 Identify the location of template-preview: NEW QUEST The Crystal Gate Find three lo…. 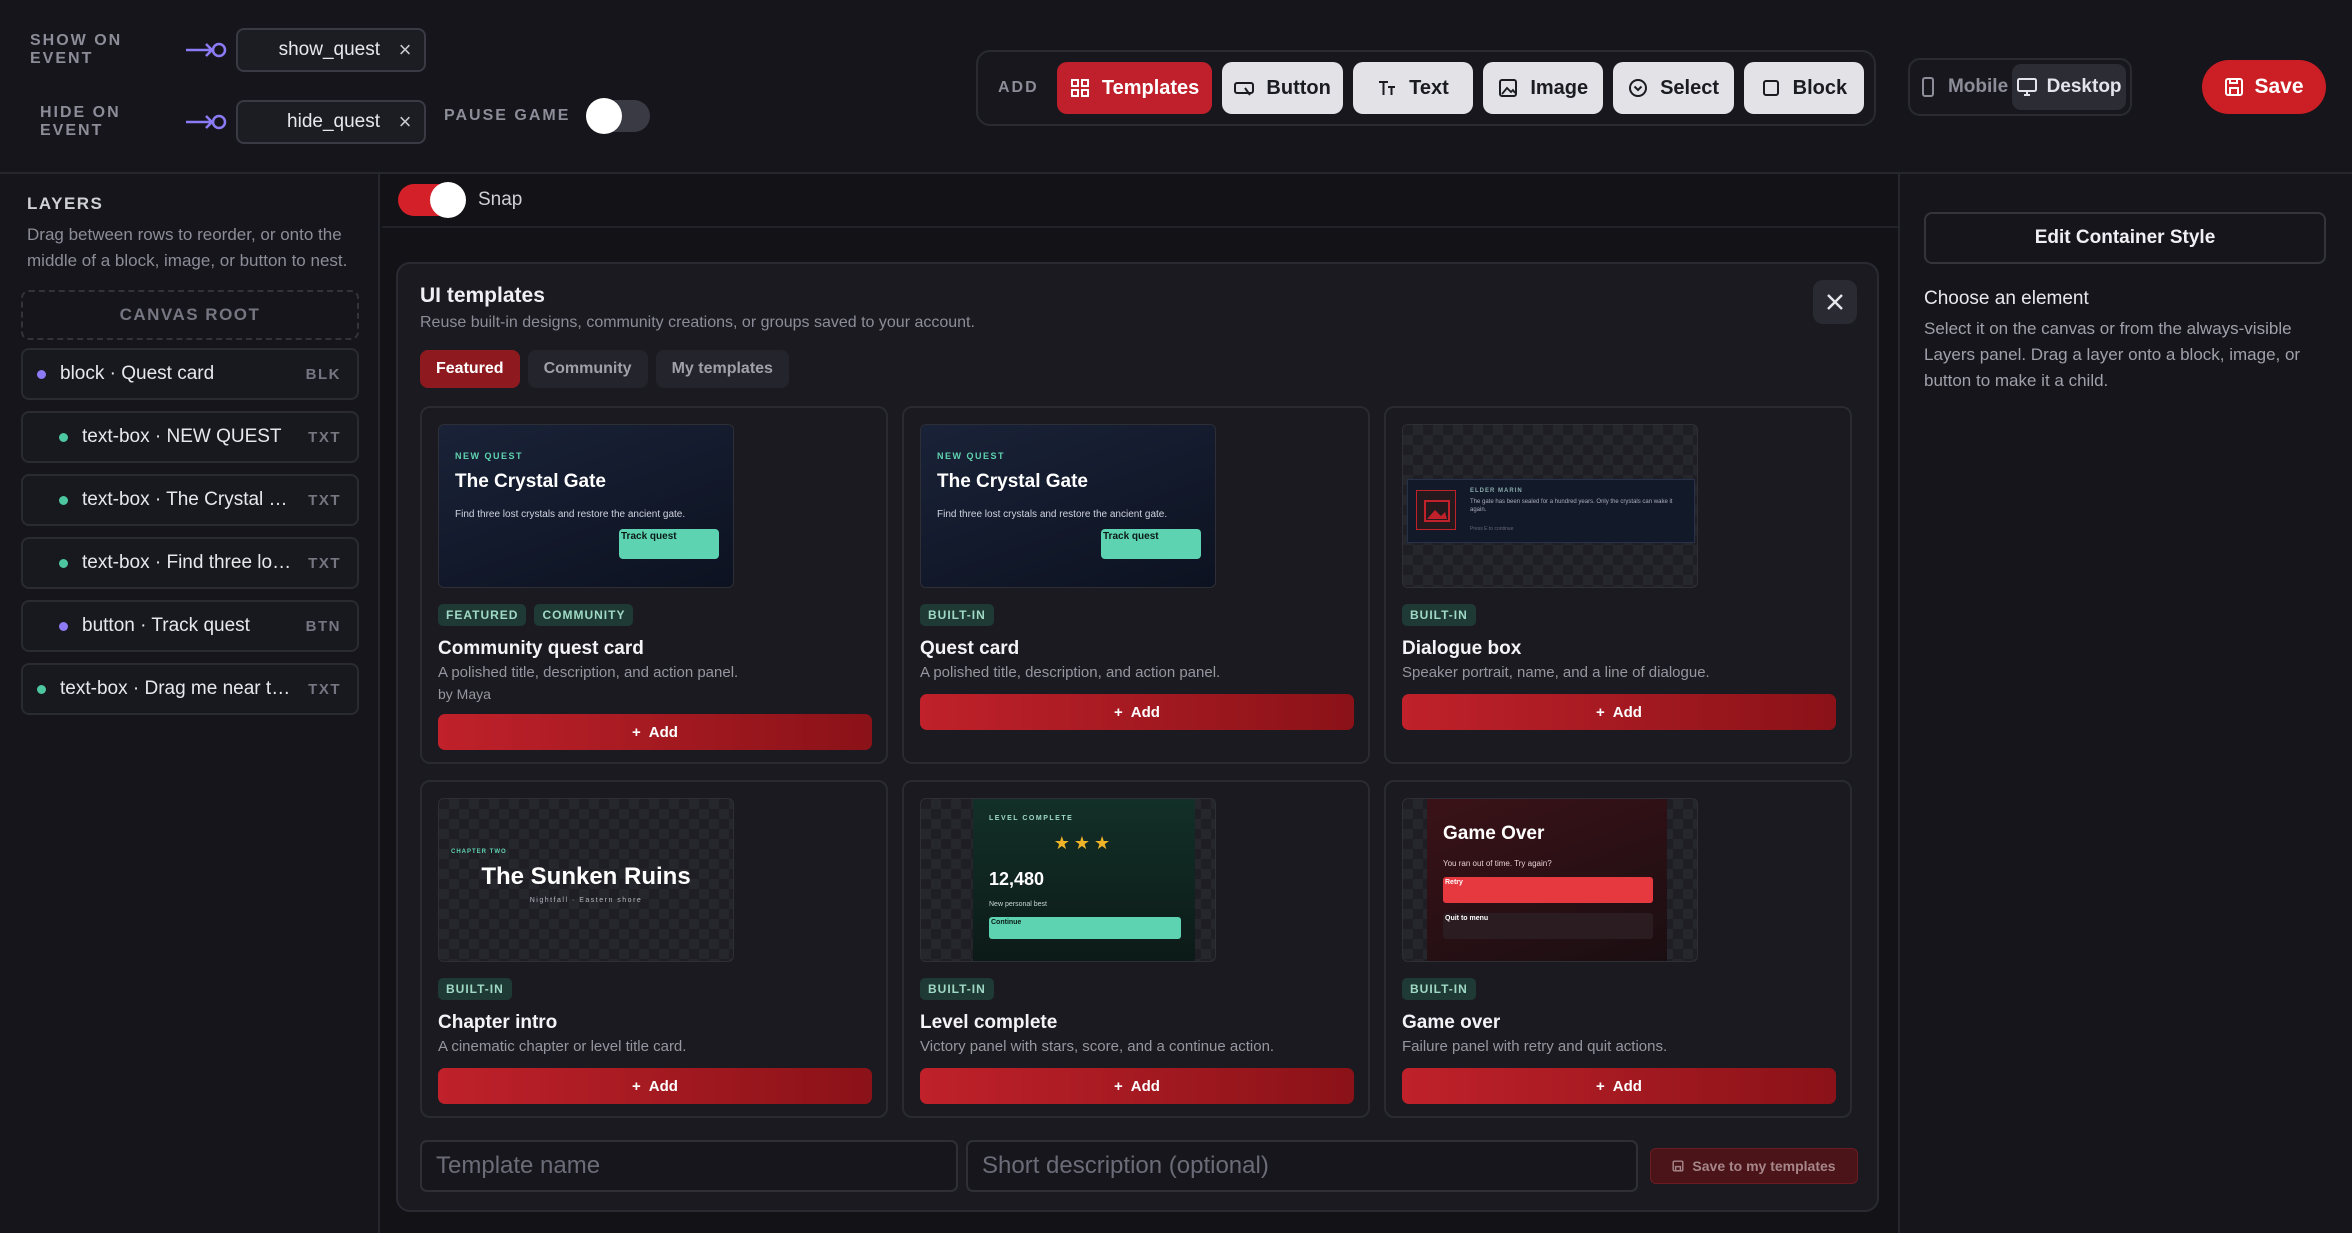
(586, 506).